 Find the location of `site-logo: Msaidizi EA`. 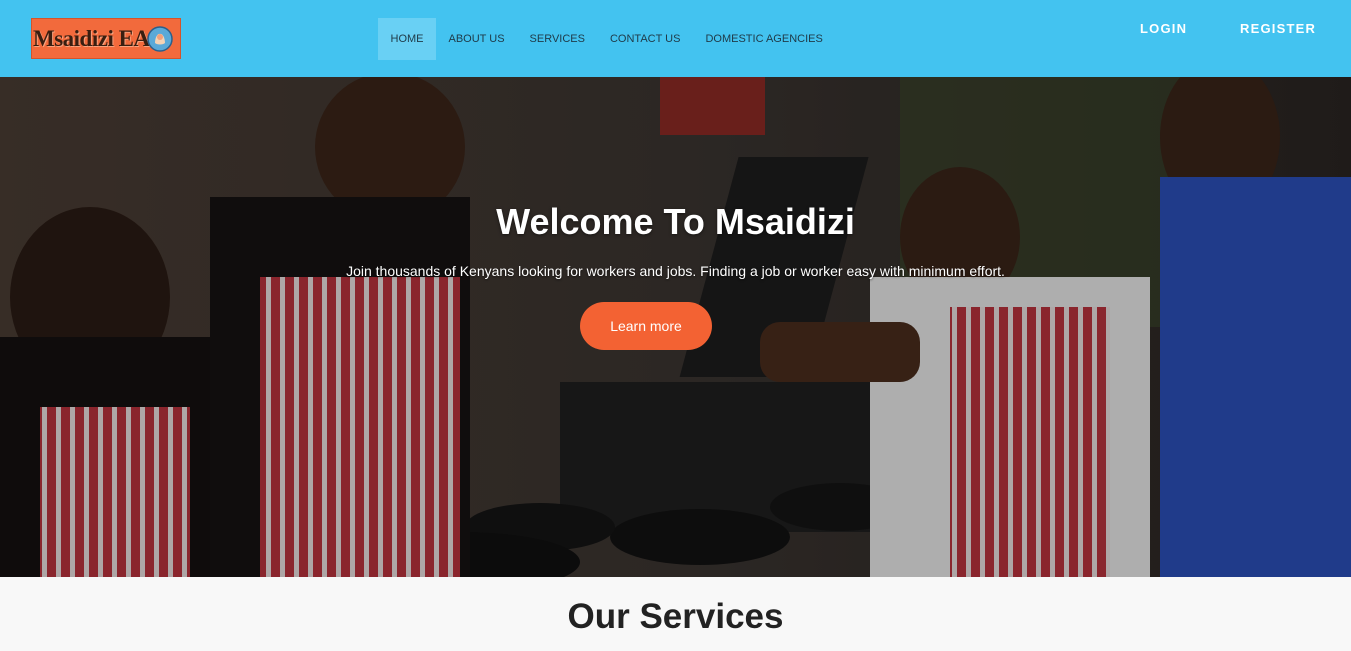

site-logo: Msaidizi EA is located at coordinates (106, 38).